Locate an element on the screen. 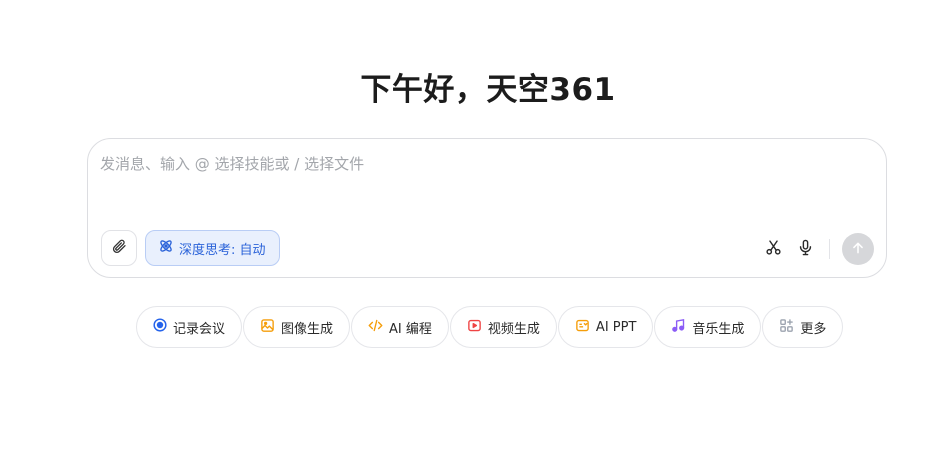 Image resolution: width=940 pixels, height=473 pixels. deep-think-label: 深度思考: 自动 is located at coordinates (222, 250).